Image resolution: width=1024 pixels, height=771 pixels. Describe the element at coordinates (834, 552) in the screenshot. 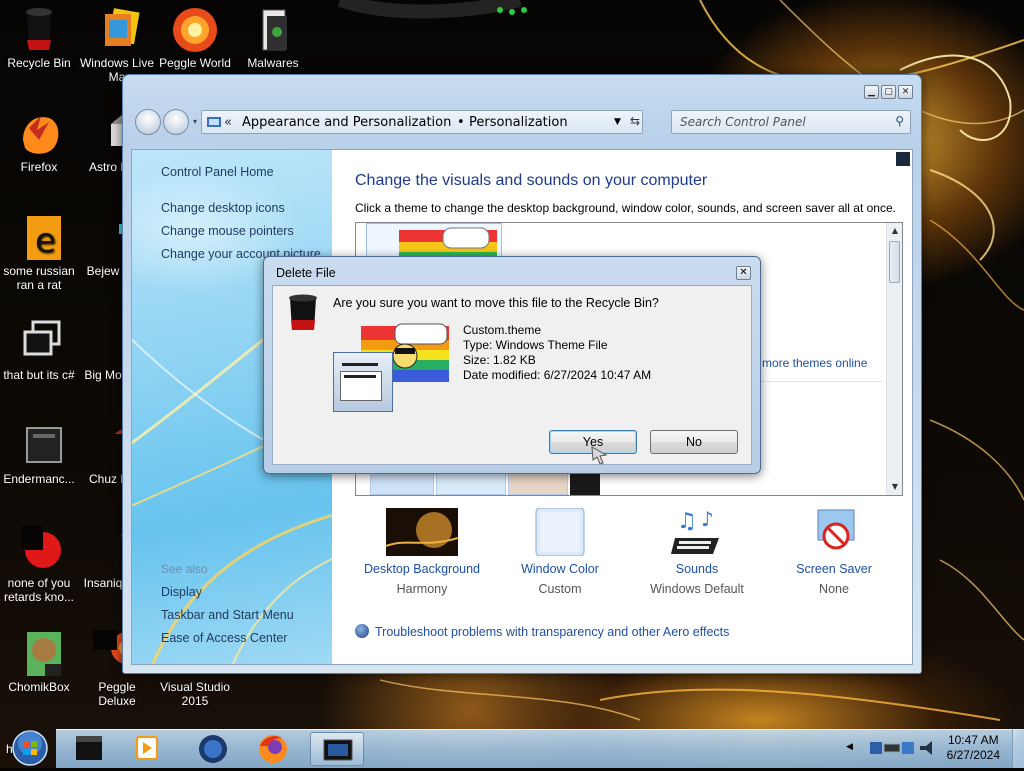

I see `screen-saver-option: Screen Saver None` at that location.